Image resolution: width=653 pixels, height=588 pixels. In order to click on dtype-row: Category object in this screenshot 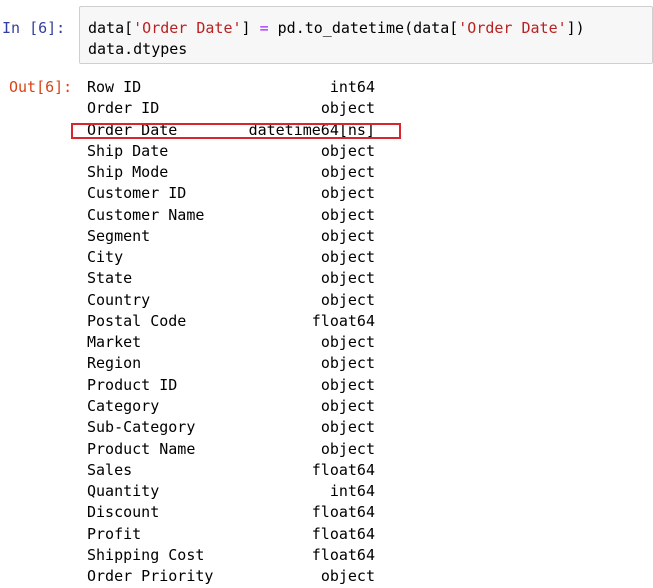, I will do `click(237, 406)`.